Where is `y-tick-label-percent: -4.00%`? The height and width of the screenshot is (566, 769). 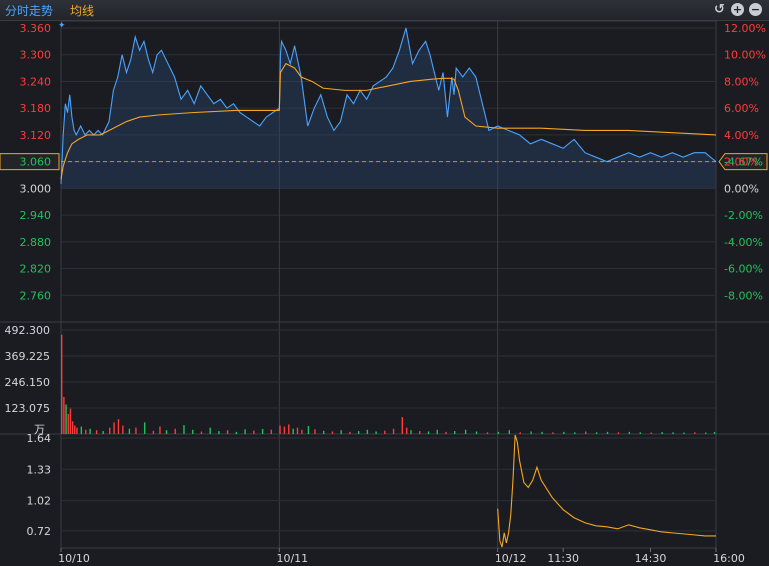 y-tick-label-percent: -4.00% is located at coordinates (743, 242).